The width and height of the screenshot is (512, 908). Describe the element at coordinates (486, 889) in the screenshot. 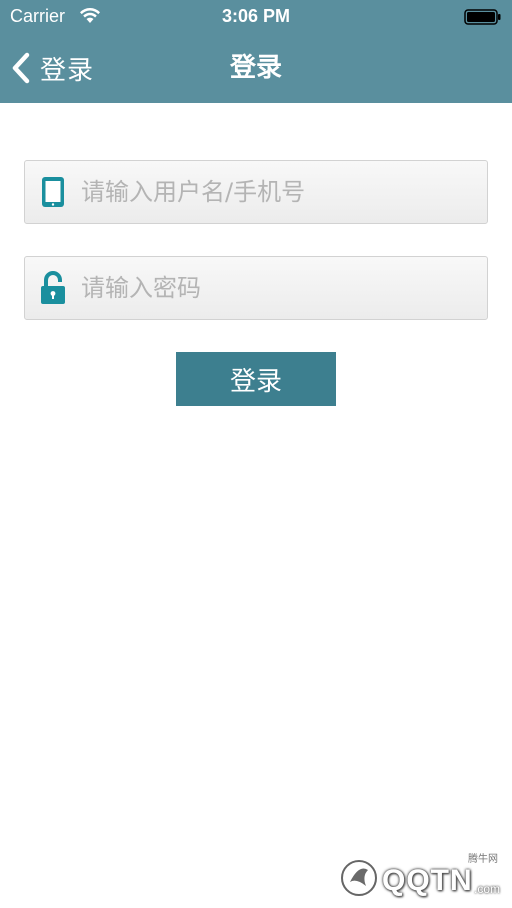

I see `watermark-domain-text: .com` at that location.